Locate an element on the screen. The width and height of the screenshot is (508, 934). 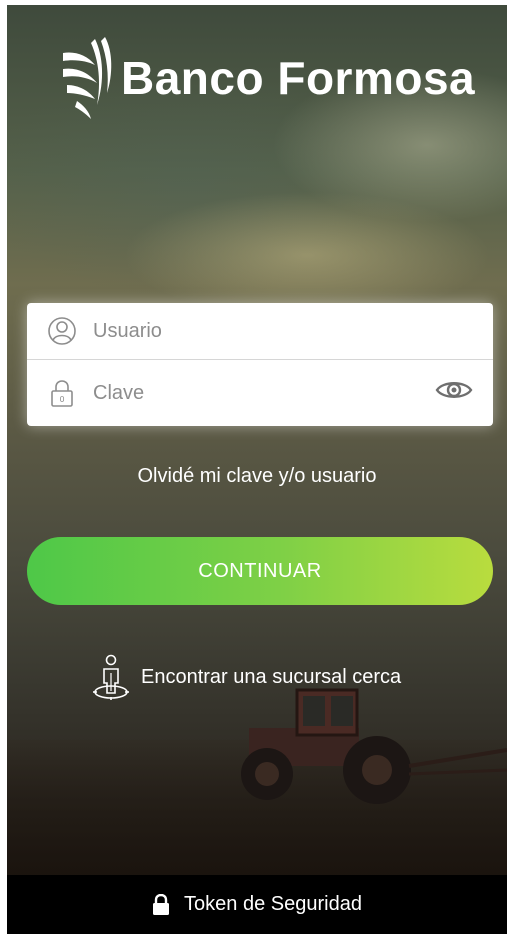
username-row is located at coordinates (260, 331).